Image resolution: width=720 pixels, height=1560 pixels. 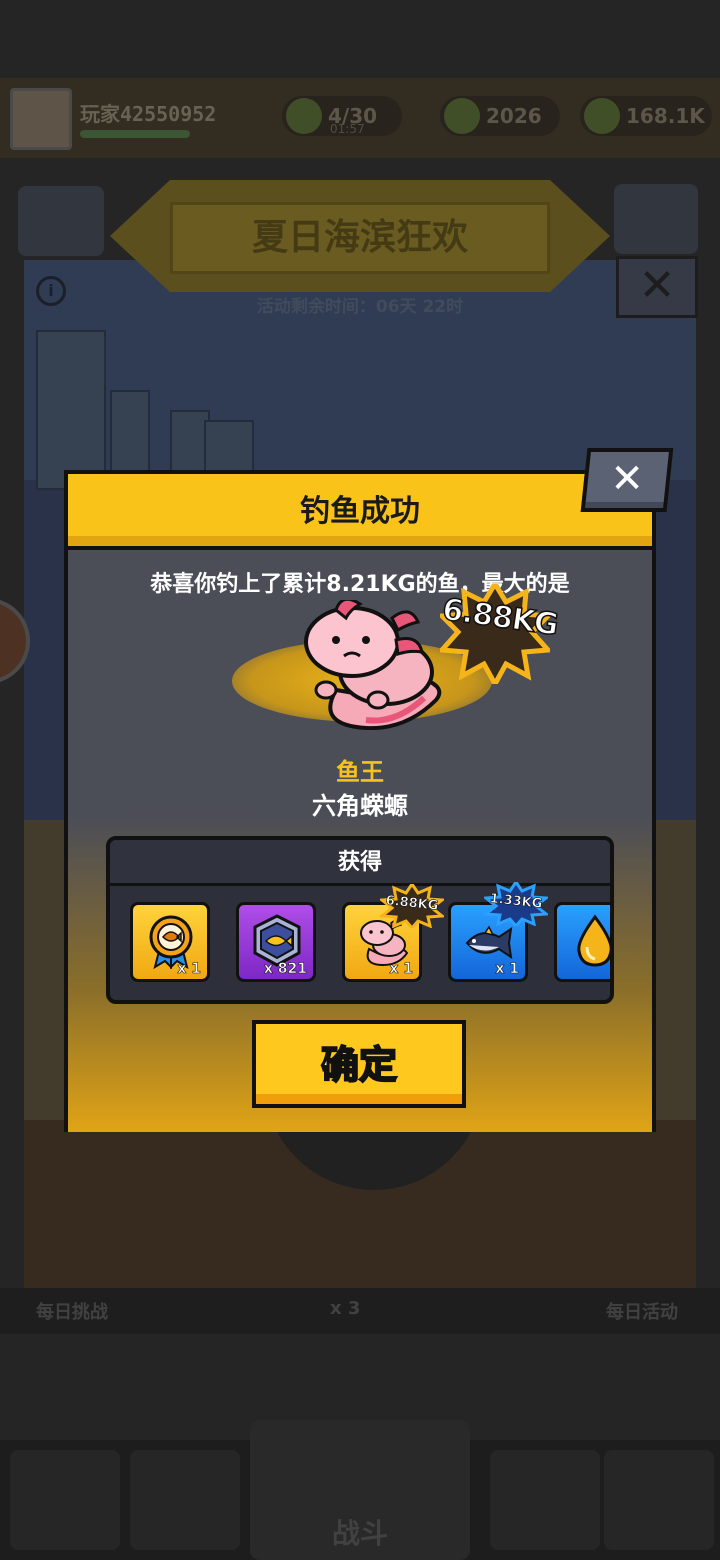 I want to click on rewards-title: 获得, so click(x=359, y=862).